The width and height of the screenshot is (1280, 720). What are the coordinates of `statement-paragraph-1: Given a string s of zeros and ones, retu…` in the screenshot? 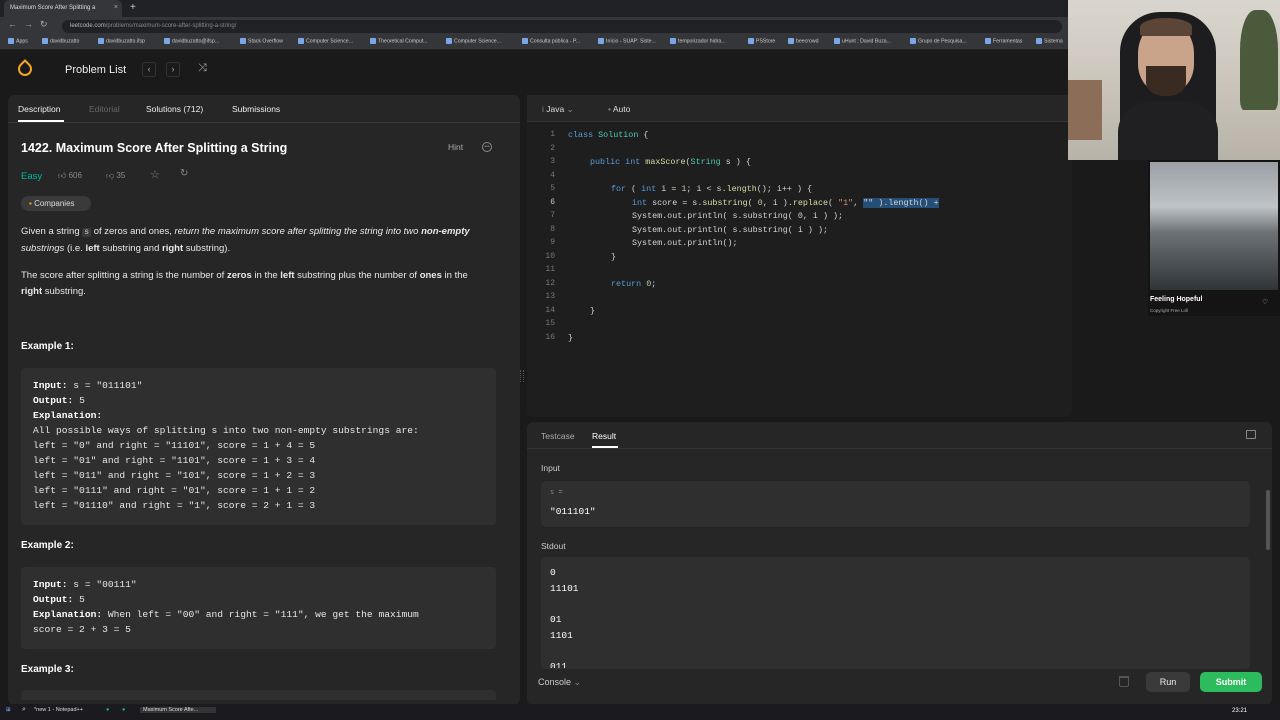 It's located at (245, 240).